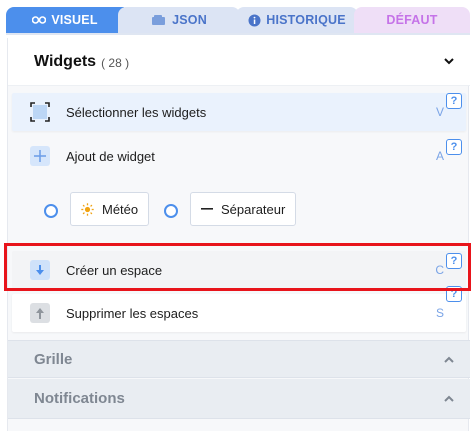  Describe the element at coordinates (136, 112) in the screenshot. I see `row-select-widgets-label: Sélectionner les widgets` at that location.